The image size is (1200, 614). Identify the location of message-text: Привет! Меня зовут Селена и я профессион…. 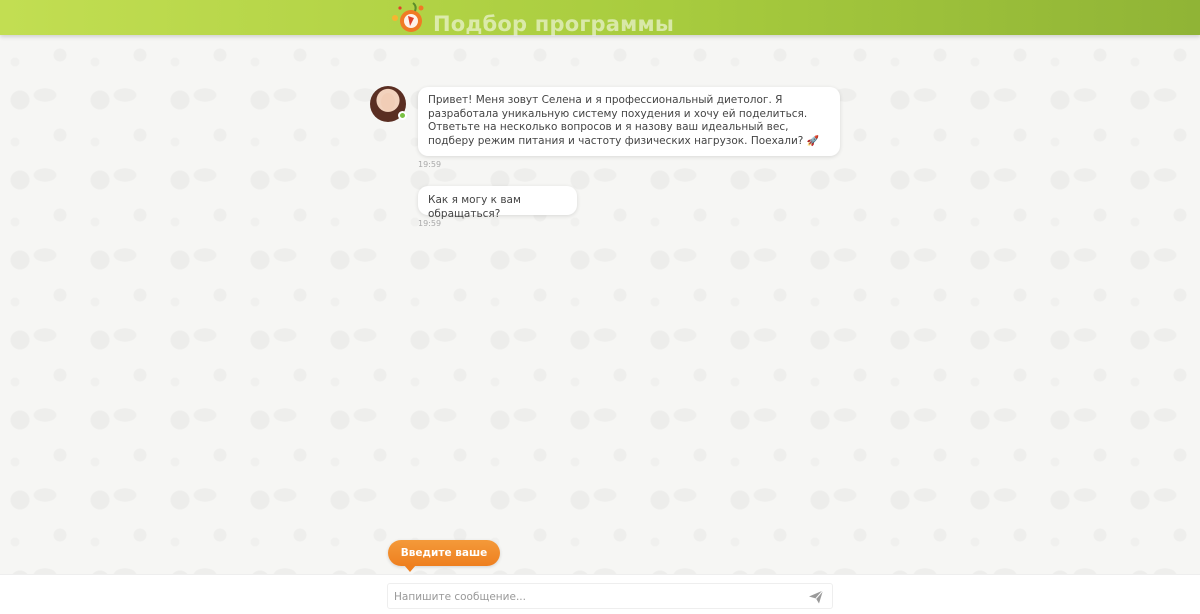
(618, 120).